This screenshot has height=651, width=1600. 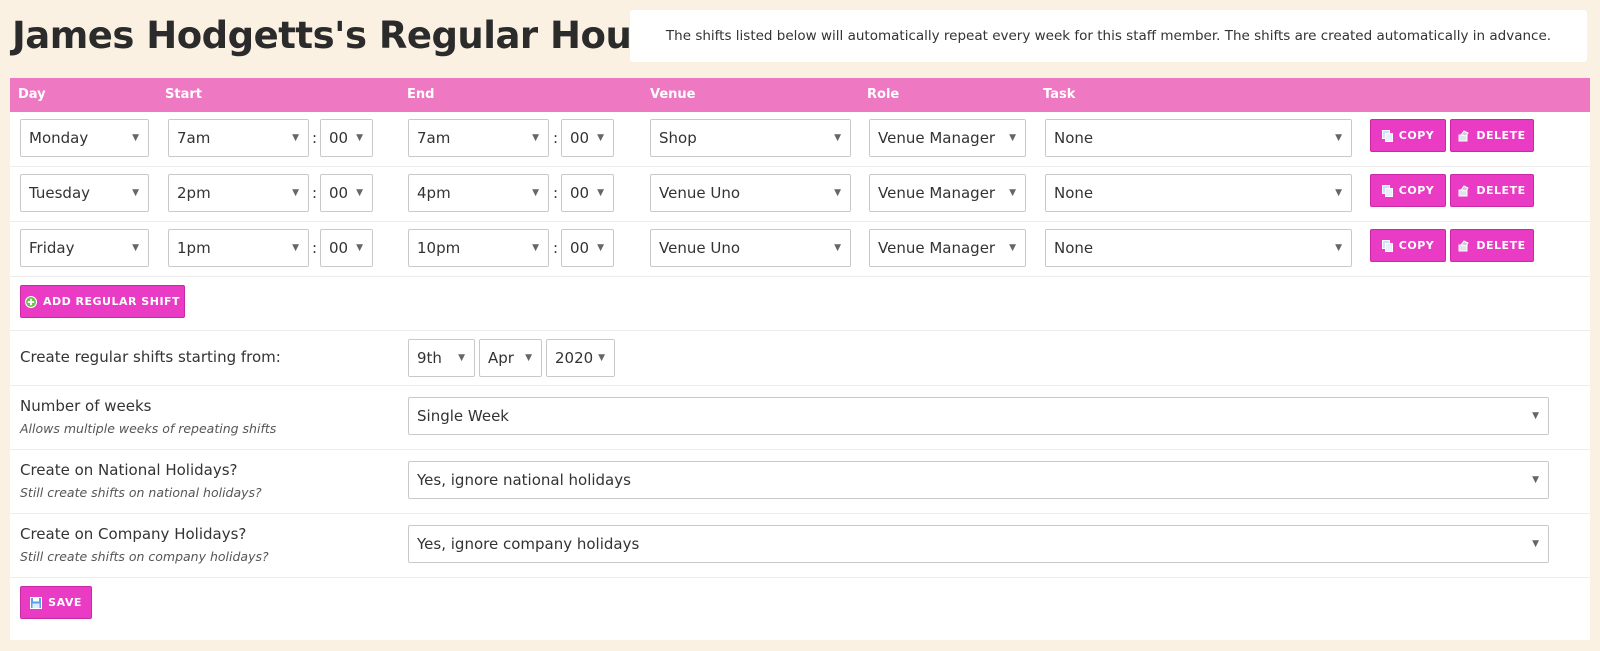 What do you see at coordinates (574, 358) in the screenshot?
I see `start-year-value: 2020` at bounding box center [574, 358].